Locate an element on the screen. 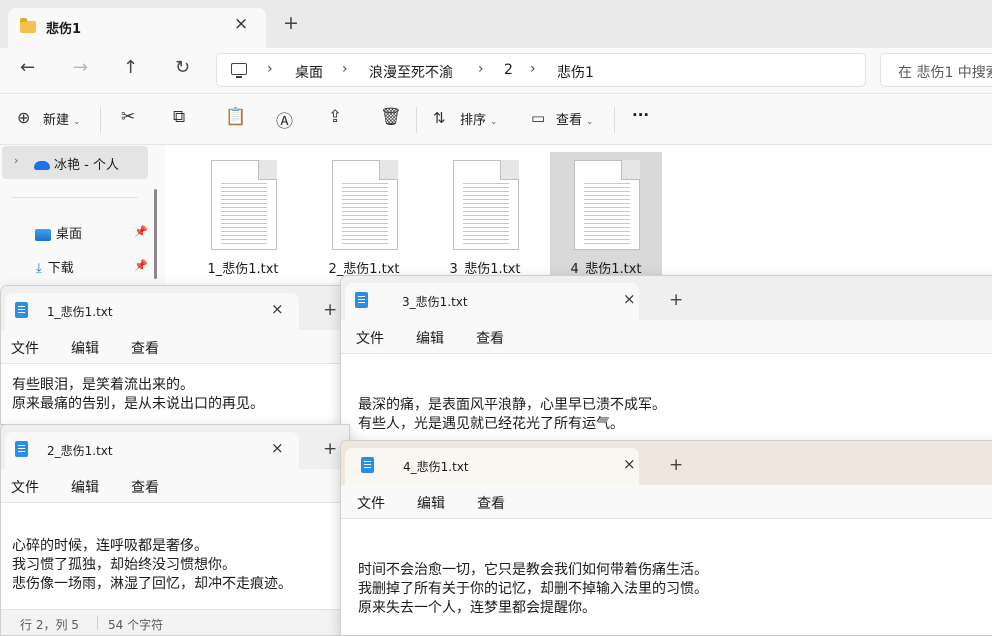  text-line: 原来失去一个人，连梦里都会提醒你。 is located at coordinates (477, 608).